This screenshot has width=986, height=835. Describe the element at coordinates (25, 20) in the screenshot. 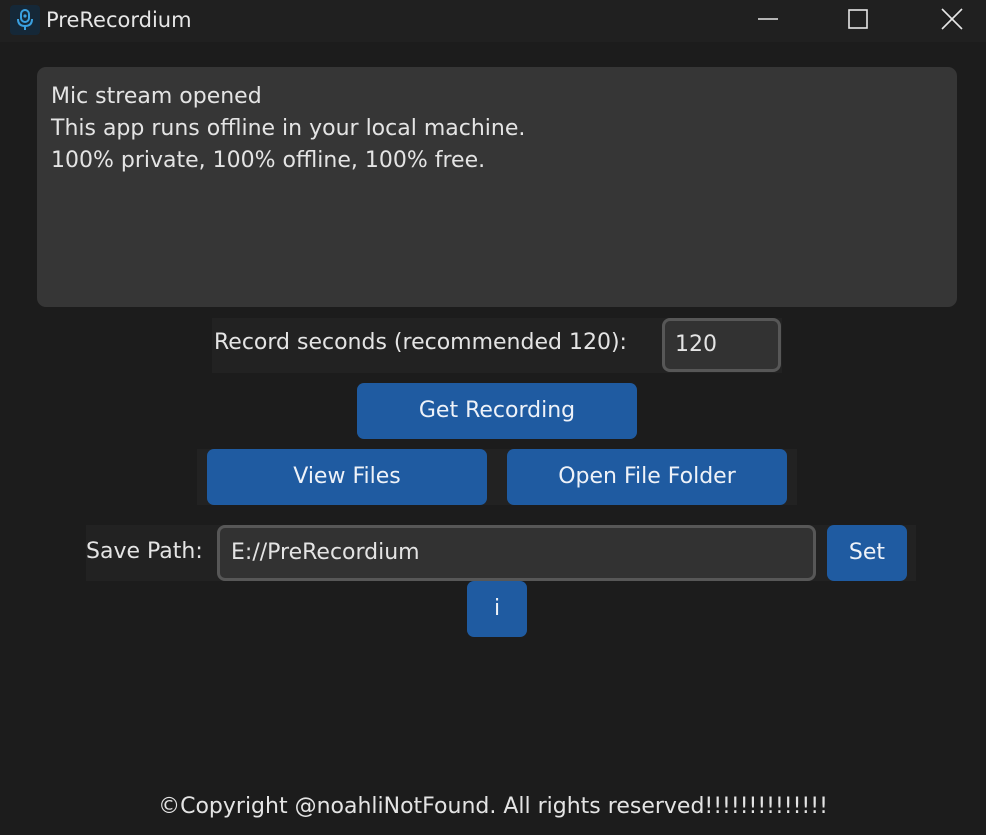

I see `microphone-app-icon` at that location.